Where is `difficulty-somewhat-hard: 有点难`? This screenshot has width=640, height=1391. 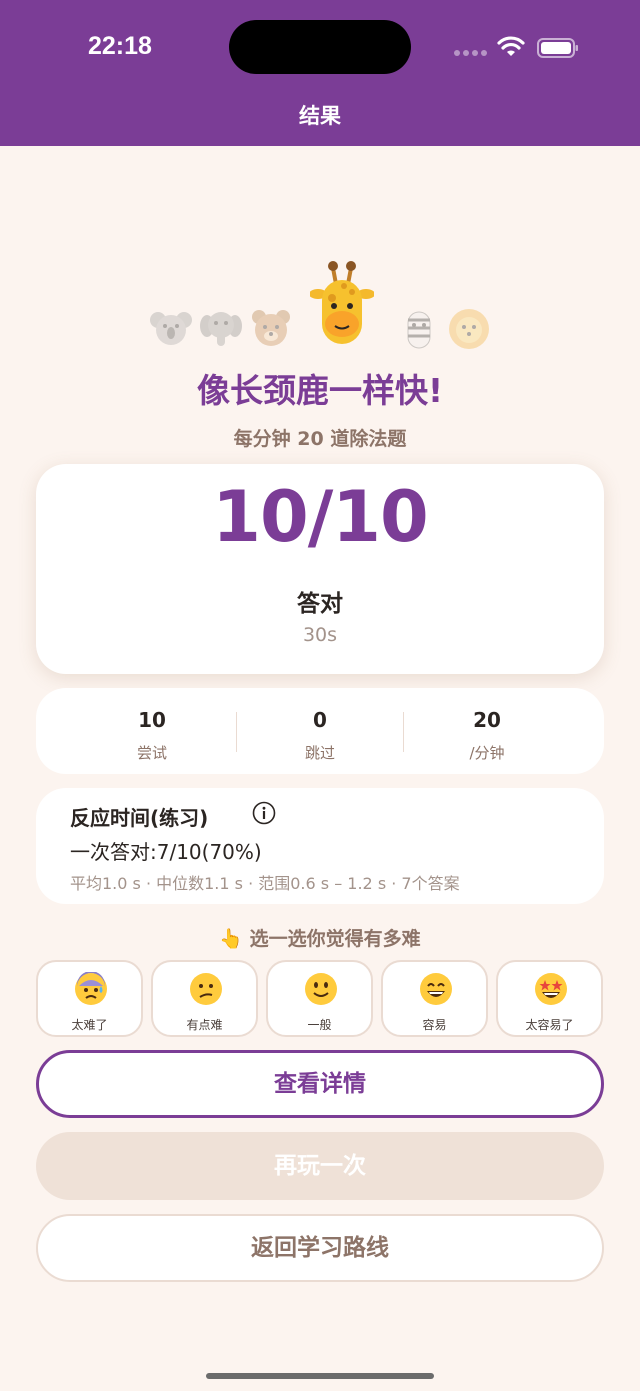 difficulty-somewhat-hard: 有点难 is located at coordinates (204, 998).